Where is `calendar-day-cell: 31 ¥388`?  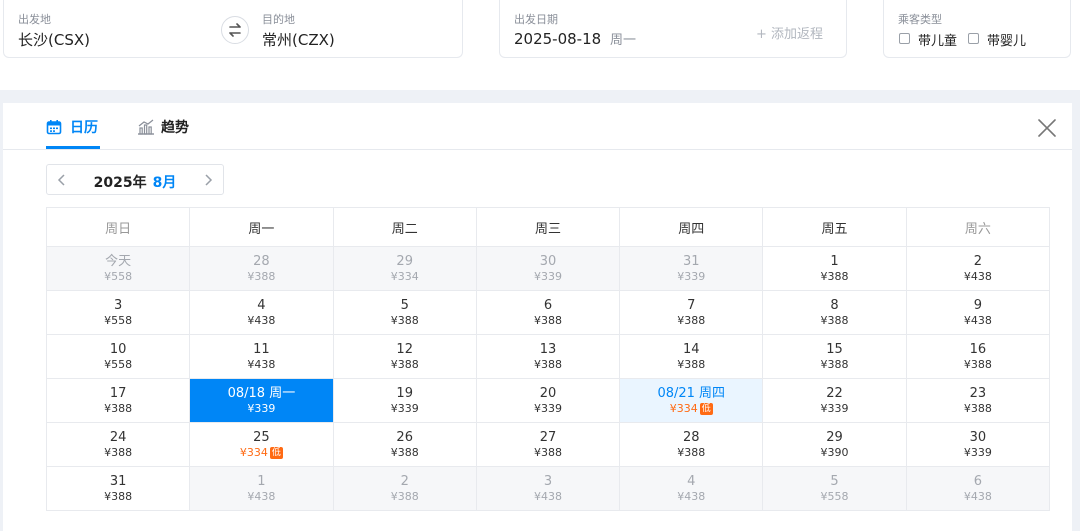 calendar-day-cell: 31 ¥388 is located at coordinates (118, 488).